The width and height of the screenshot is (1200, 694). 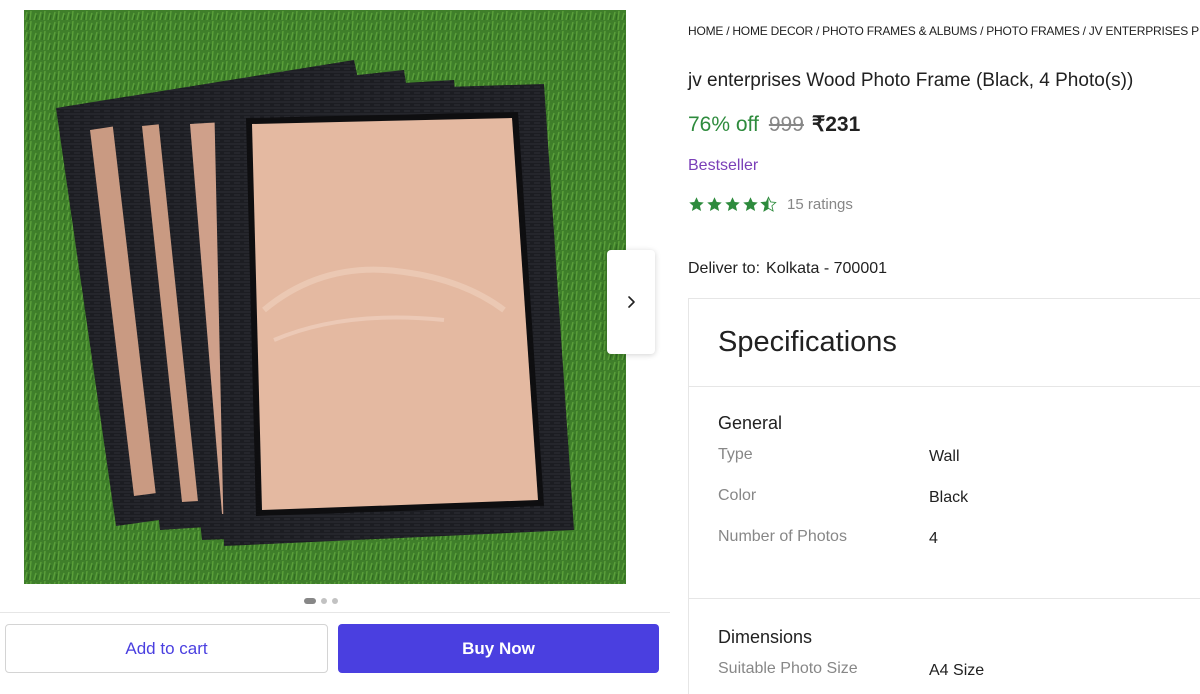 I want to click on breadcrumb-home-decor: HOME DECOR, so click(x=772, y=31).